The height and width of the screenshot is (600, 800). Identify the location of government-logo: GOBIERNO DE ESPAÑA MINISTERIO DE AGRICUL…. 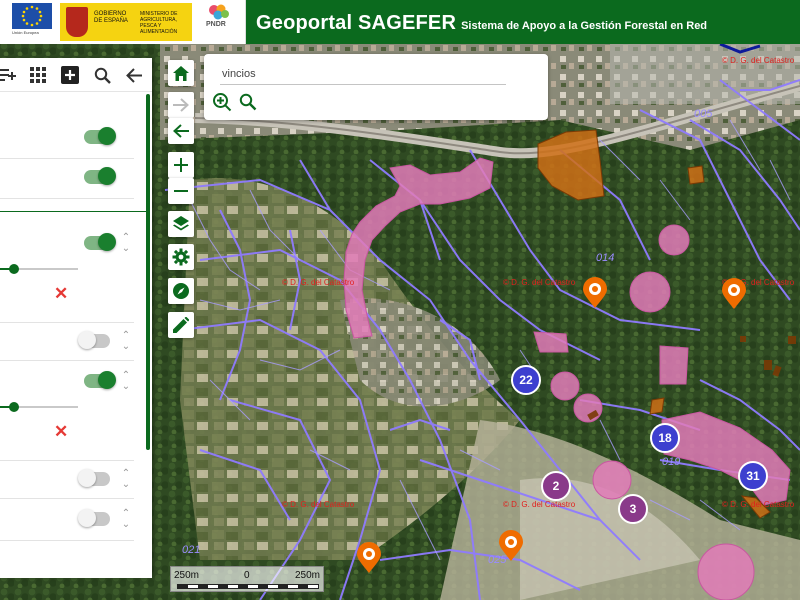
(126, 22).